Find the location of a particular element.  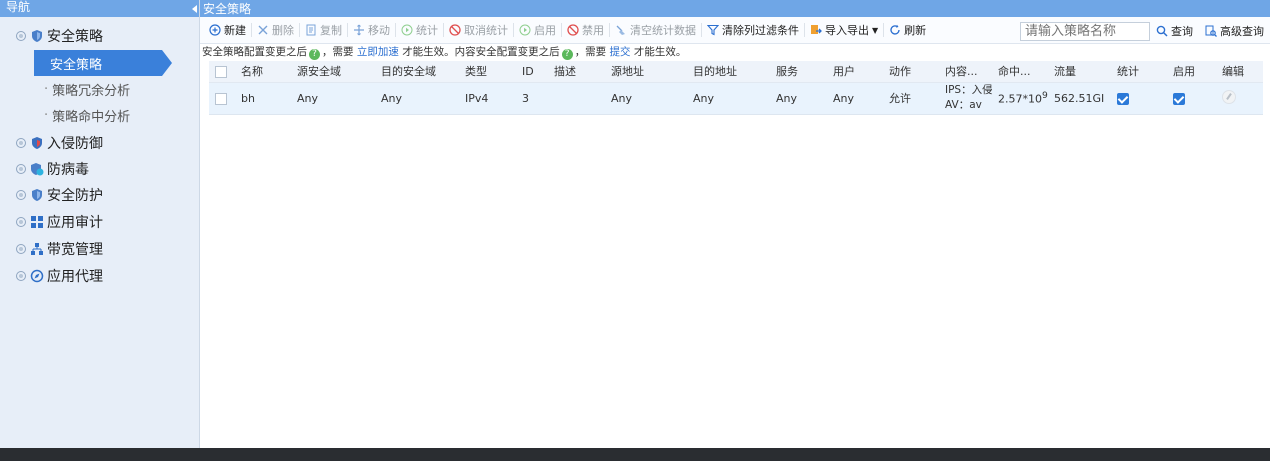

cell-hits: 2.57*109 is located at coordinates (1020, 98).